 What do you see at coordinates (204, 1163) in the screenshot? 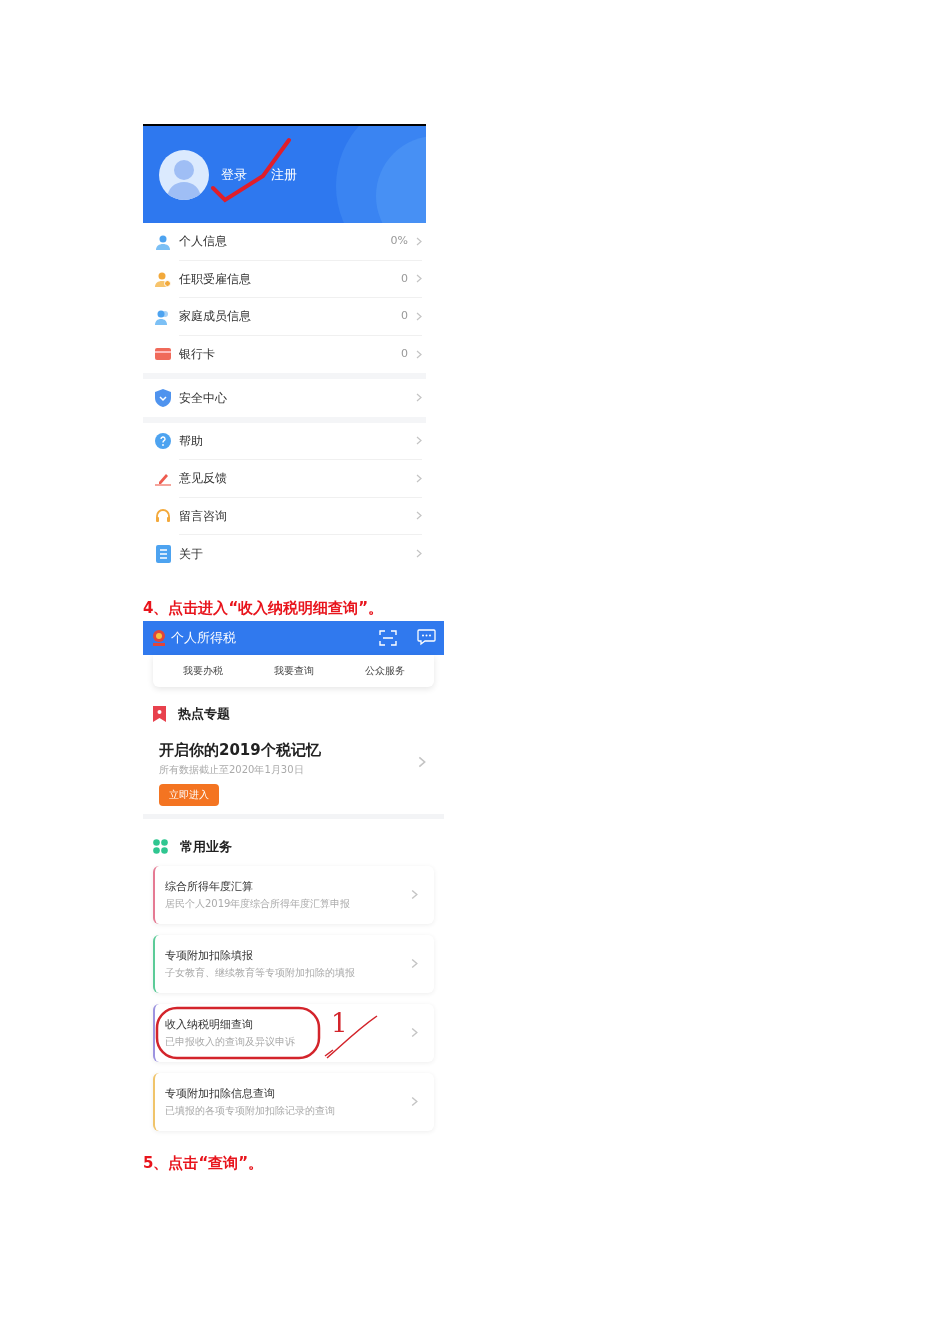
I see `step-caption: 5、点击“查询”。` at bounding box center [204, 1163].